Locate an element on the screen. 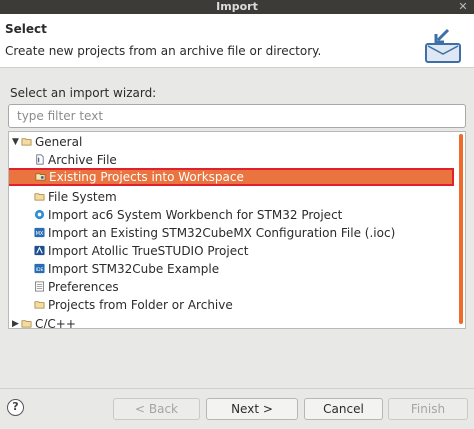 Image resolution: width=474 pixels, height=429 pixels. back-button: < Back is located at coordinates (156, 409).